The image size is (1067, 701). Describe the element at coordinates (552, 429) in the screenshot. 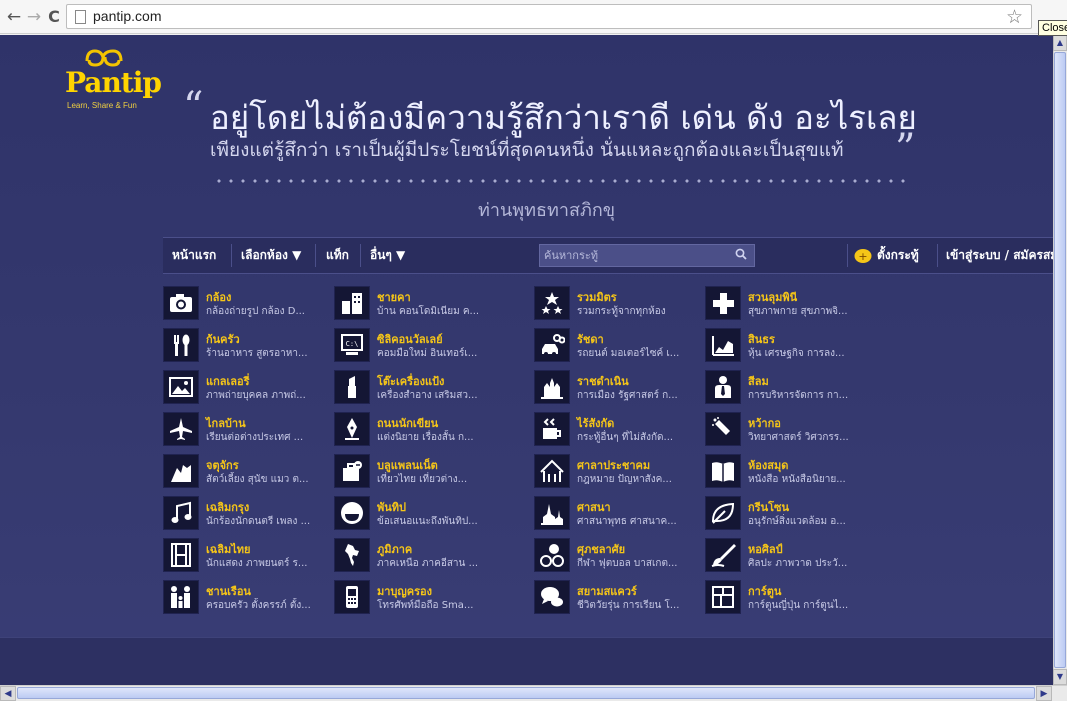

I see `coffee-icon` at that location.